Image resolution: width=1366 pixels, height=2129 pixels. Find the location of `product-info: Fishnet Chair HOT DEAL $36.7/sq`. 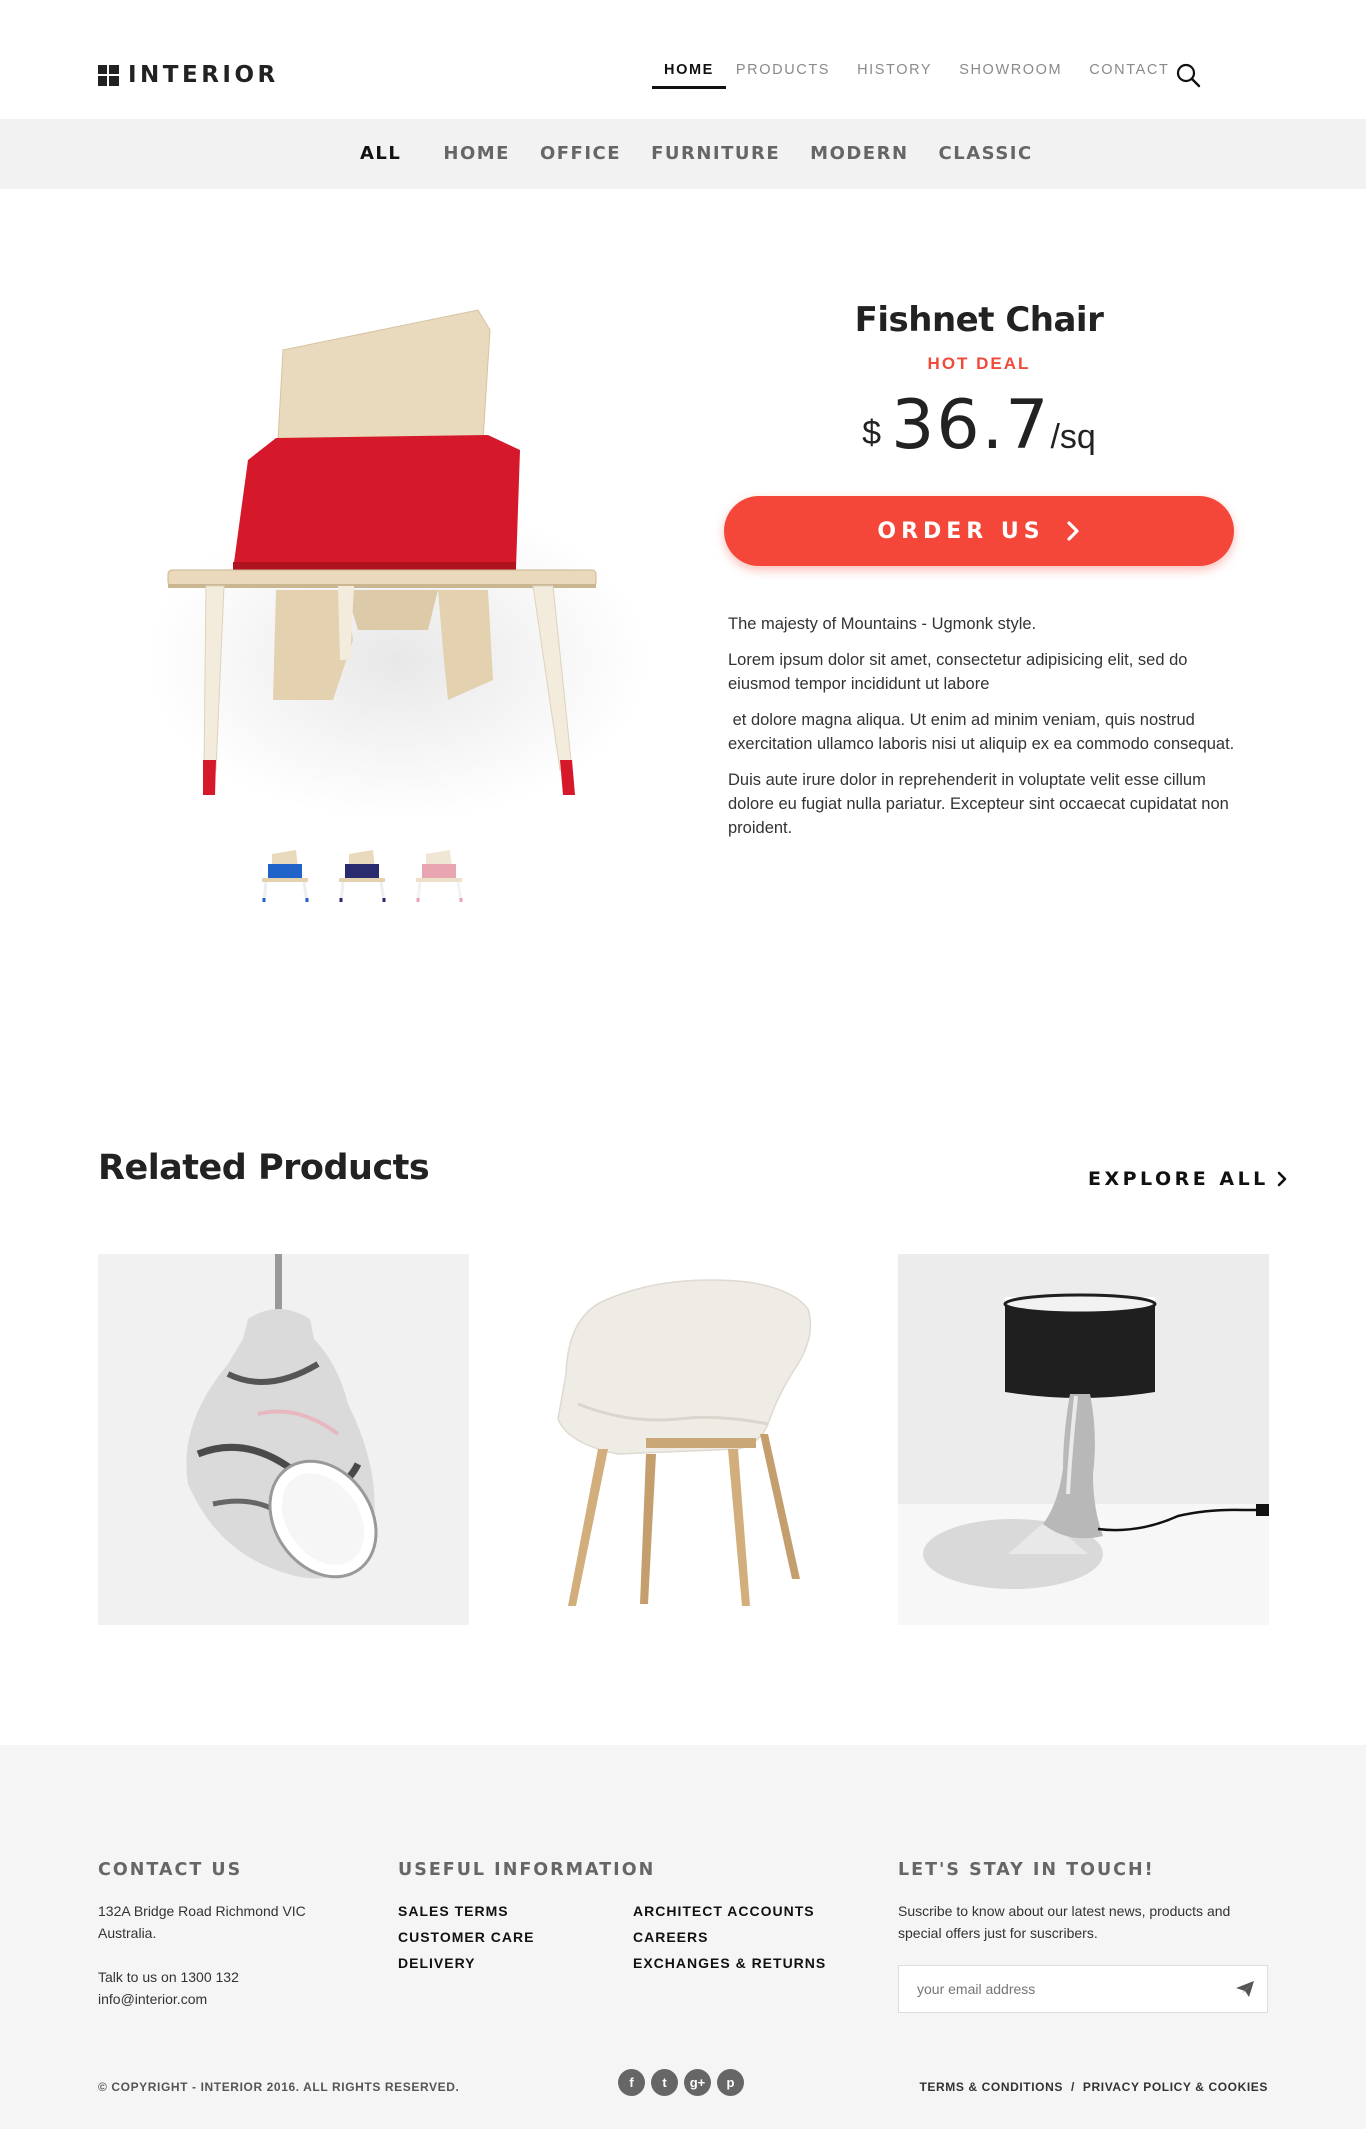

product-info: Fishnet Chair HOT DEAL $36.7/sq is located at coordinates (979, 382).